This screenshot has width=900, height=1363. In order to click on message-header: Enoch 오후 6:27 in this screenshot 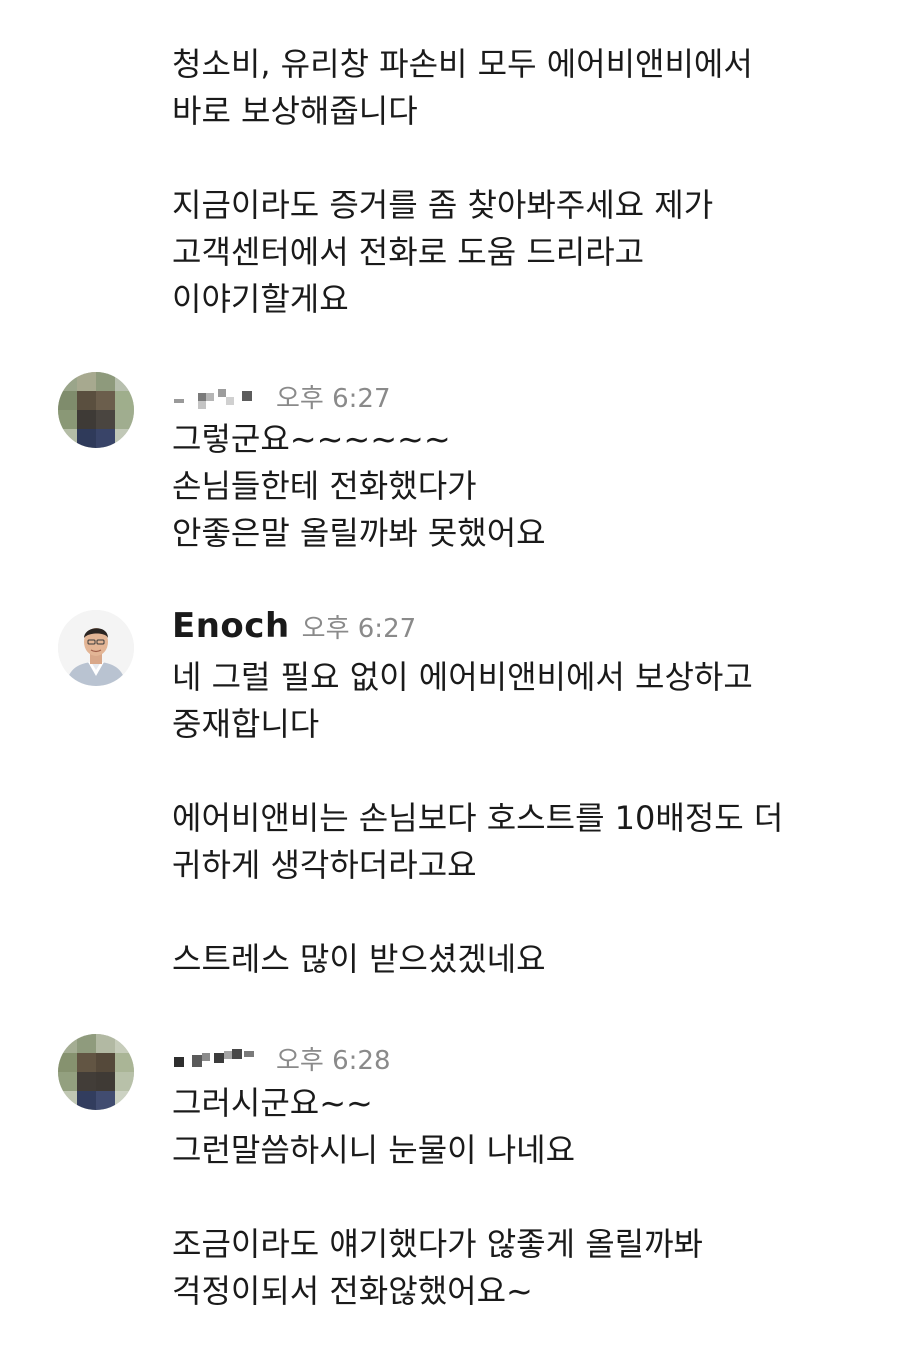, I will do `click(294, 626)`.